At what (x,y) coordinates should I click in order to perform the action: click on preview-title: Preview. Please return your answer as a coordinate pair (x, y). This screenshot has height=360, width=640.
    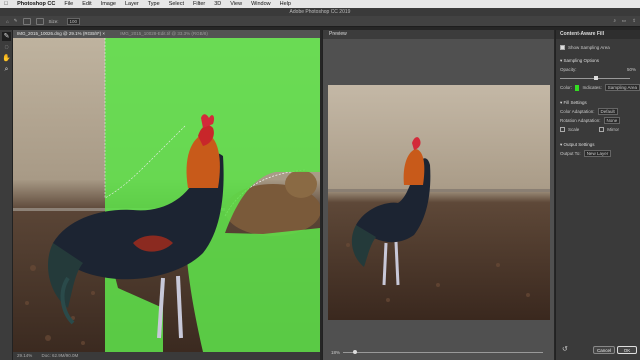
    Looking at the image, I should click on (438, 34).